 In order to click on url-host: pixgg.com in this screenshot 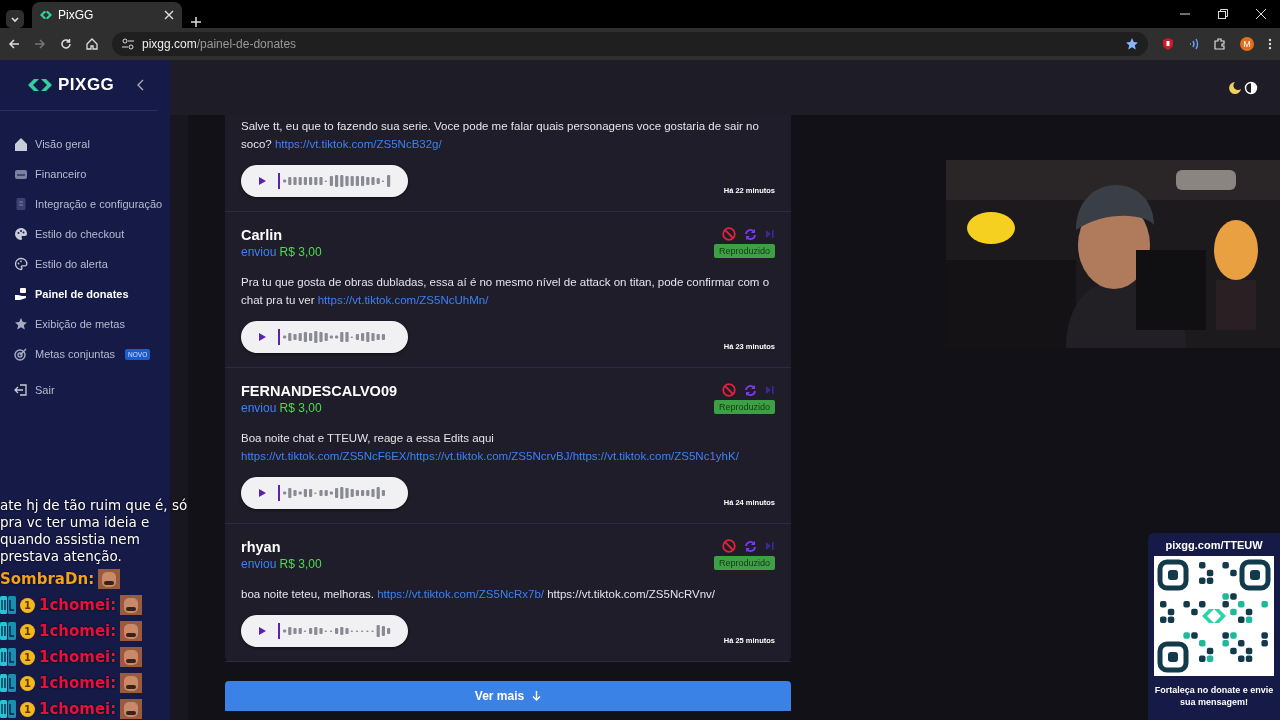, I will do `click(169, 44)`.